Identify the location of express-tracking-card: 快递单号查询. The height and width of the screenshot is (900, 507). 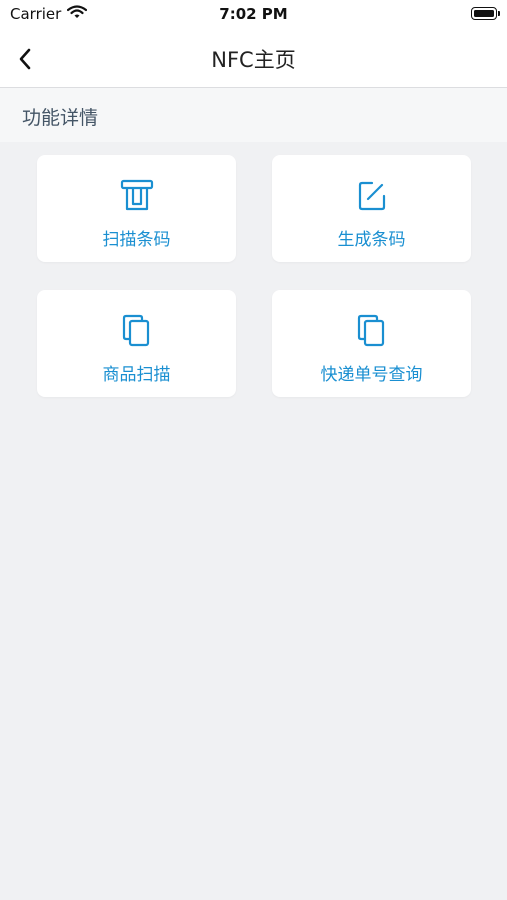
(371, 343).